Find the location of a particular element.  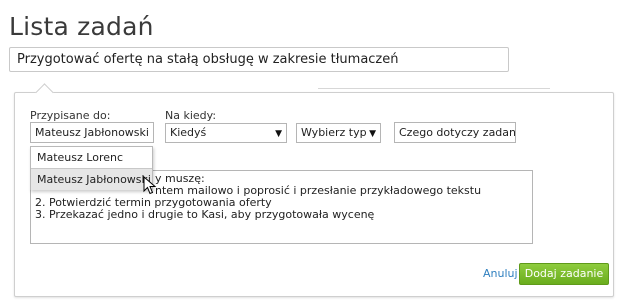

add-task-button: Dodaj zadanie is located at coordinates (564, 274).